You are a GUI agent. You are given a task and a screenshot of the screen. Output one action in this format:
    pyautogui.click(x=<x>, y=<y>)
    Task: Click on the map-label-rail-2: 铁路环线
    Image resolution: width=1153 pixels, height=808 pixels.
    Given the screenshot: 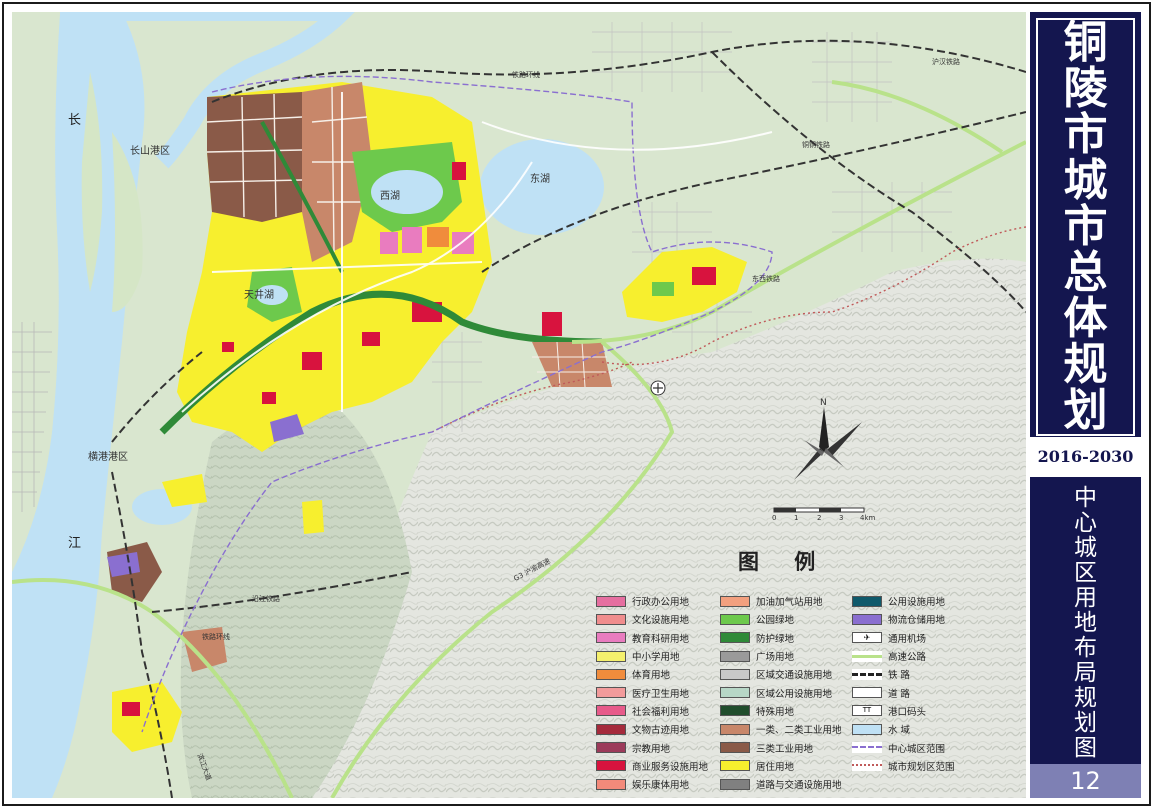 What is the action you would take?
    pyautogui.click(x=216, y=637)
    